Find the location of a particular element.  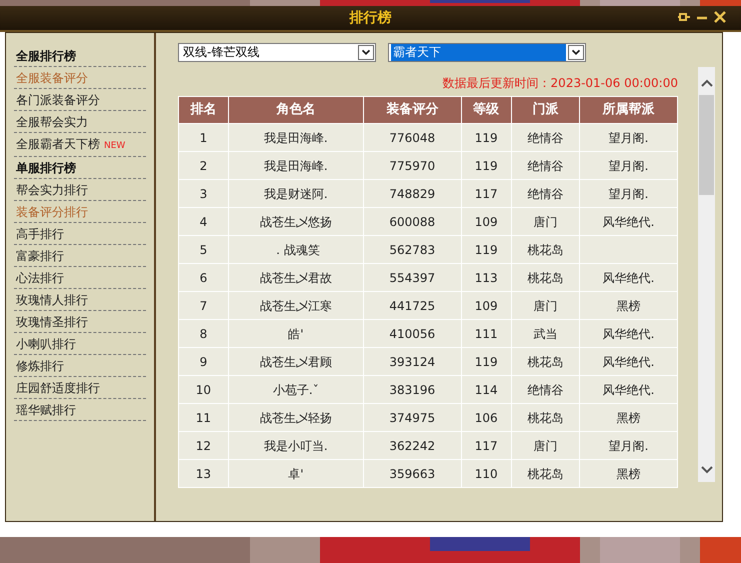

scroll-thumb is located at coordinates (706, 145).